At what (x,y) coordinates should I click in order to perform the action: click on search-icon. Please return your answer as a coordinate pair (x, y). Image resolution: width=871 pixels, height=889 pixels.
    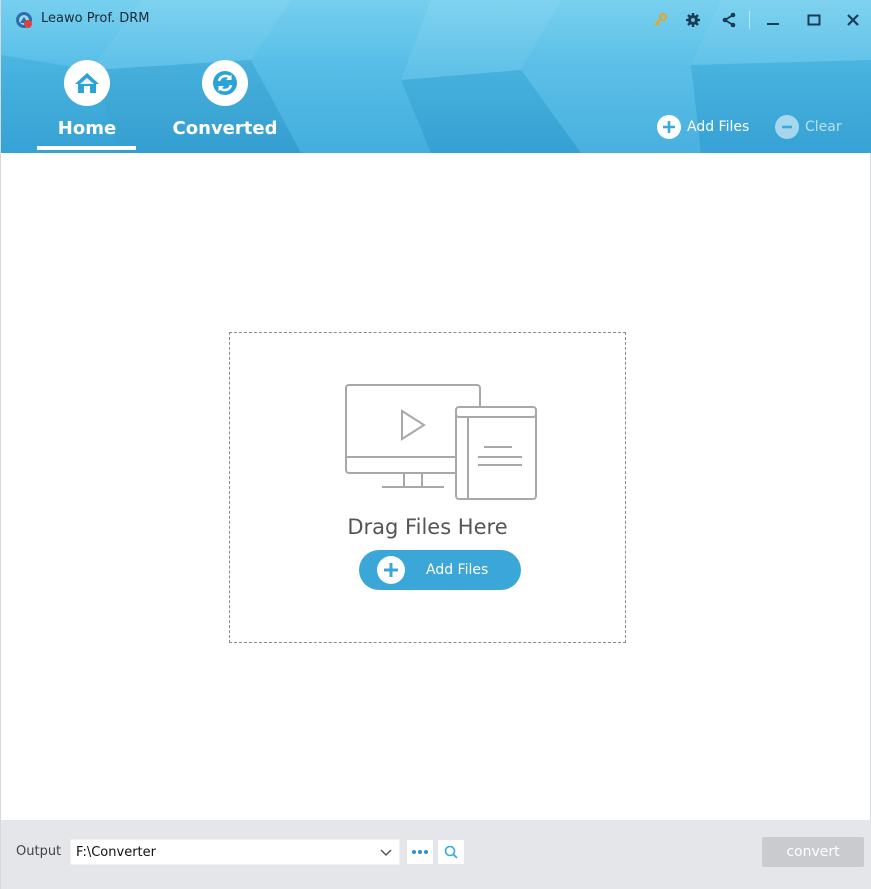
    Looking at the image, I should click on (451, 852).